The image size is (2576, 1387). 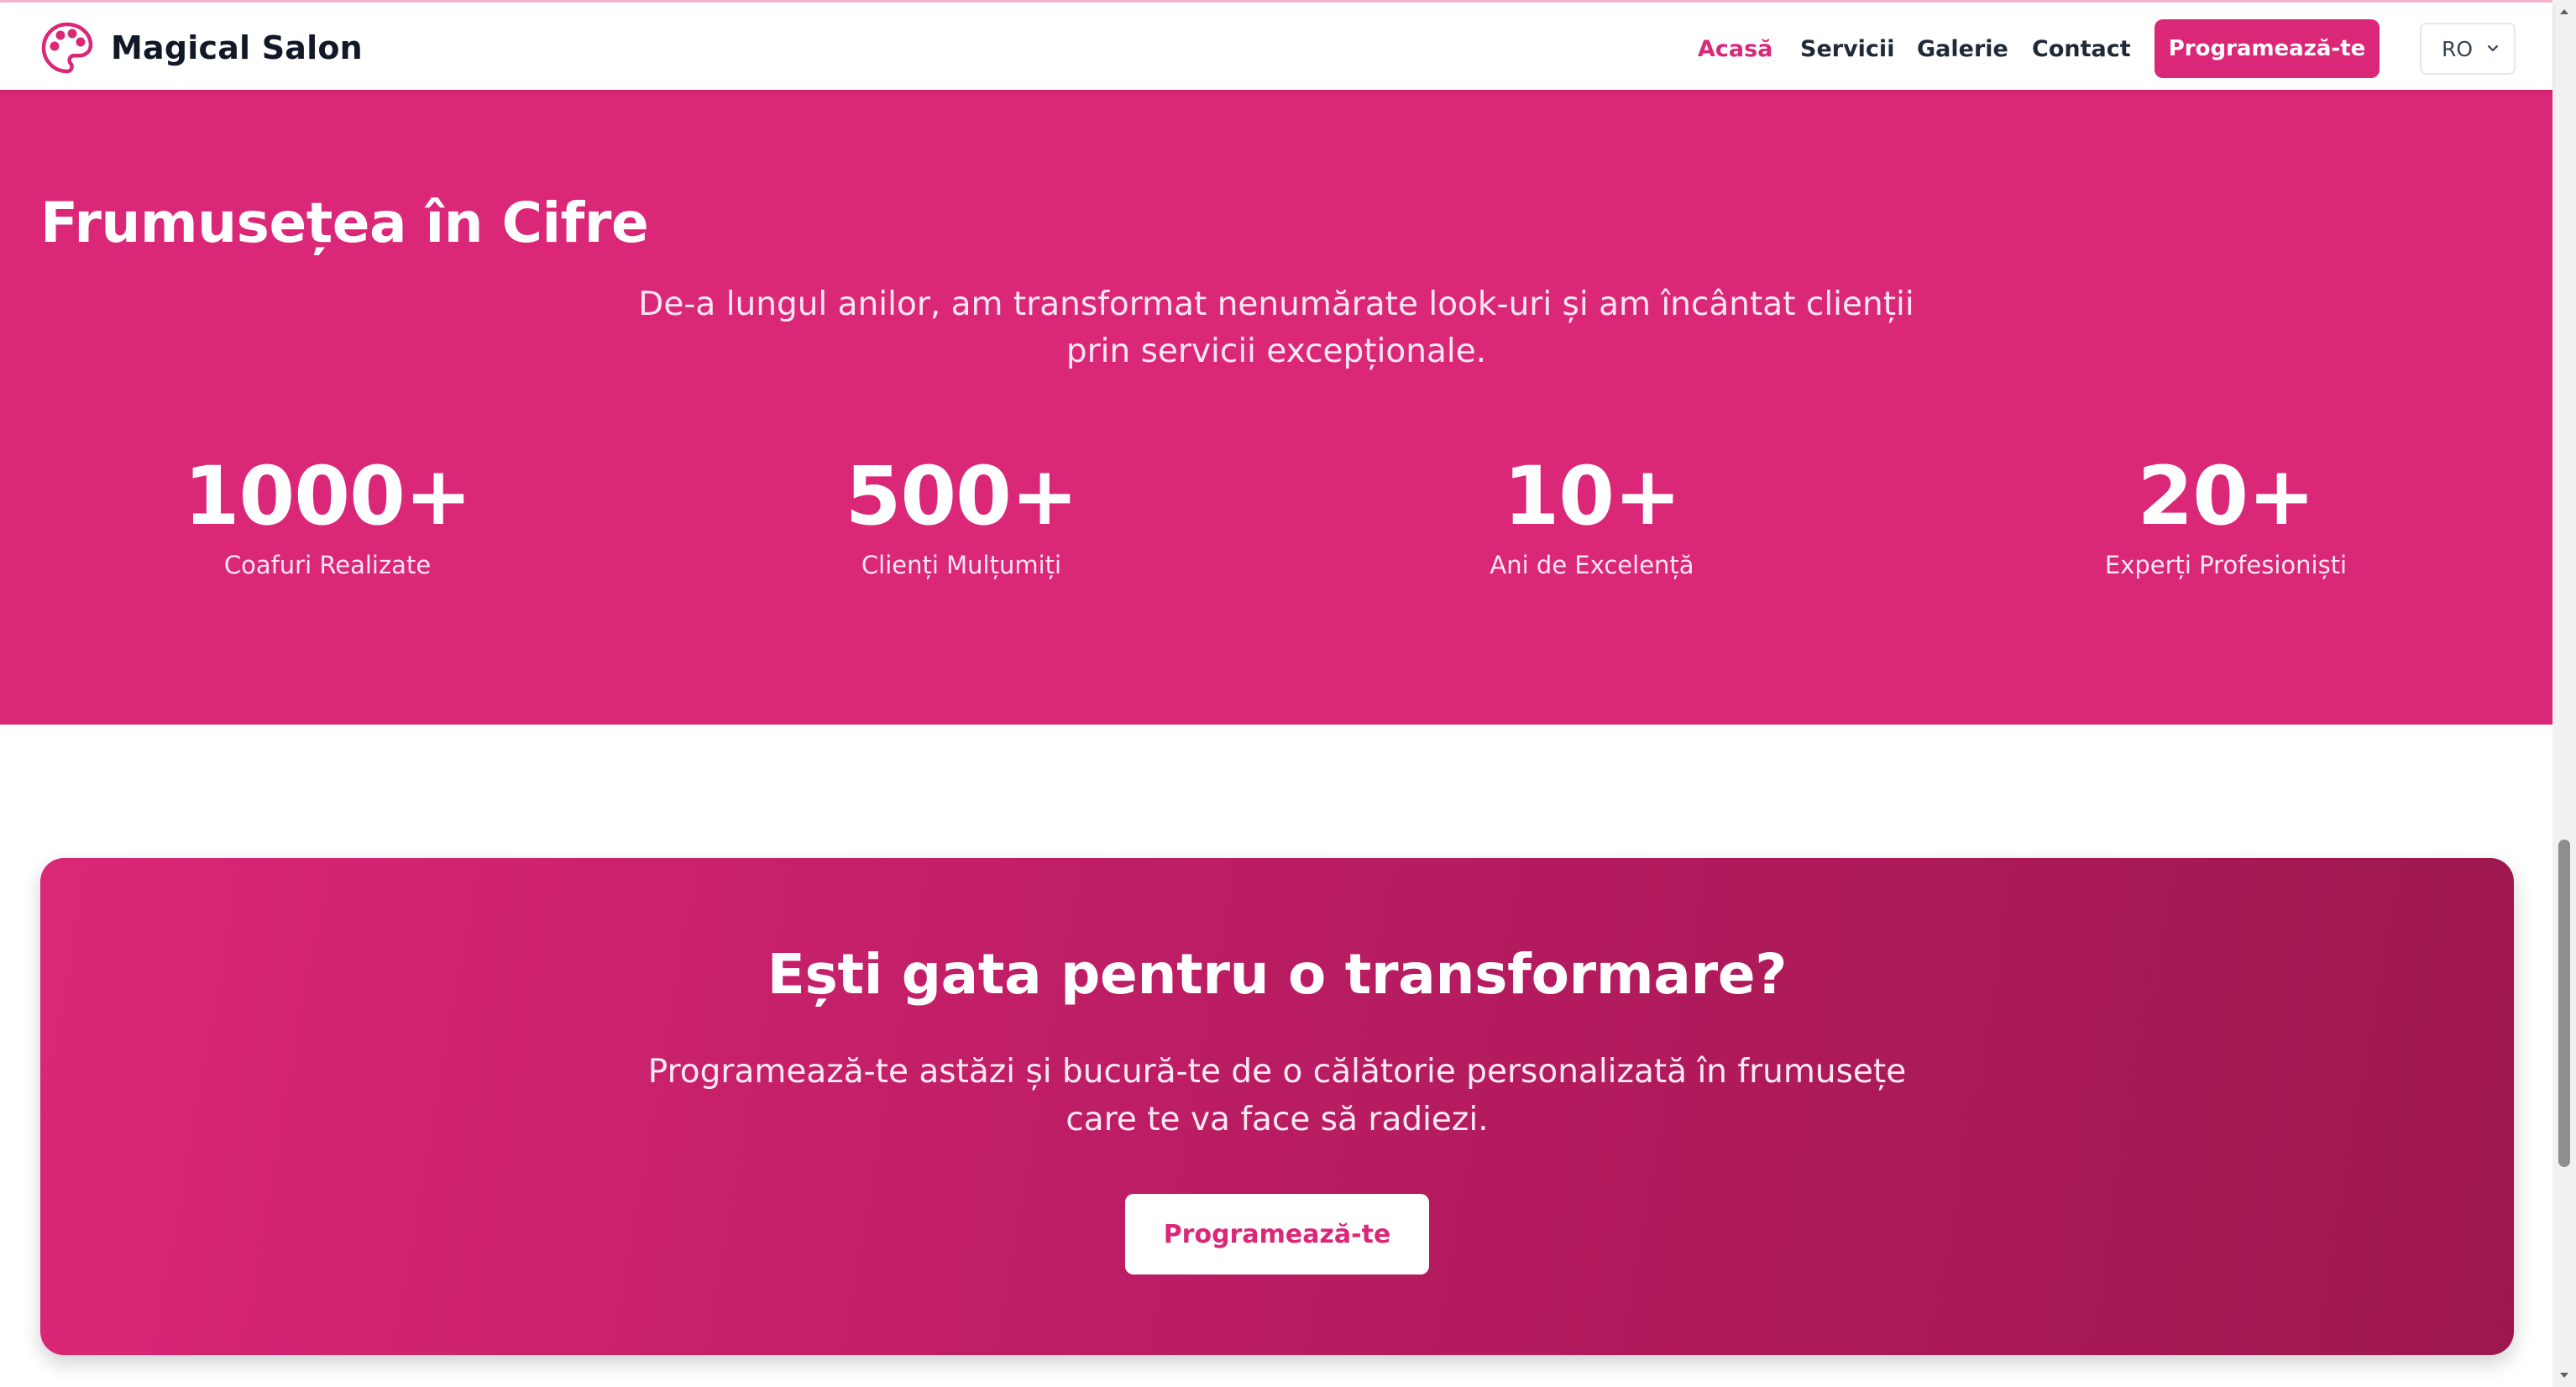 I want to click on cta-book-button: Programează-te, so click(x=1277, y=1234).